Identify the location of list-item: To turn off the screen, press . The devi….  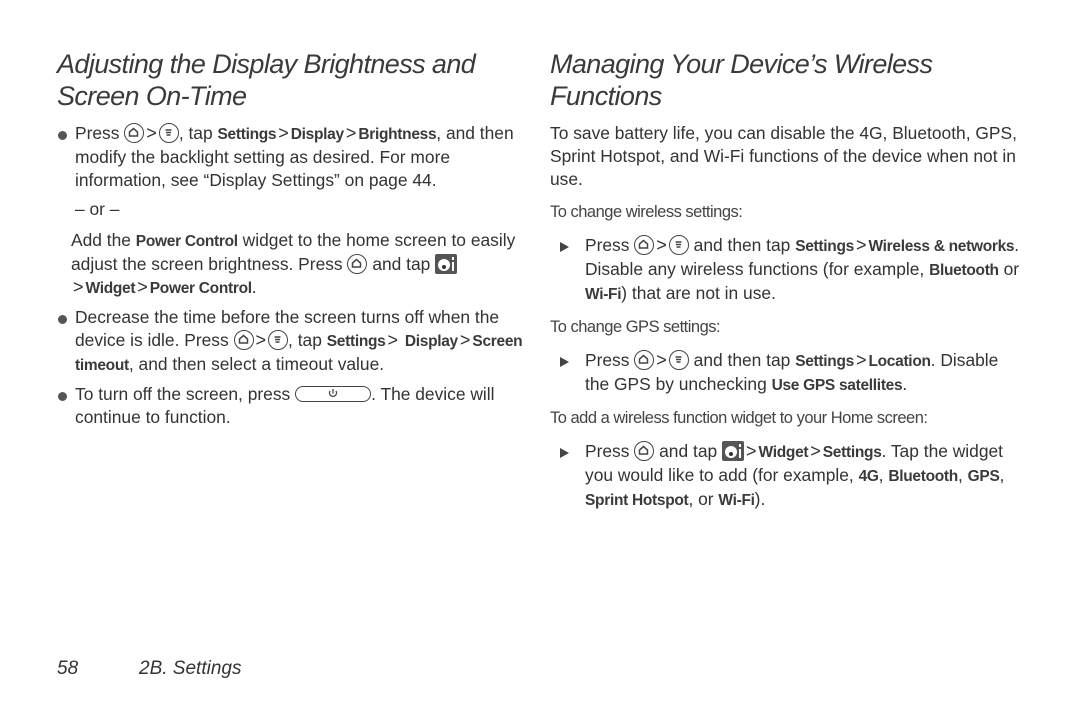
(292, 406).